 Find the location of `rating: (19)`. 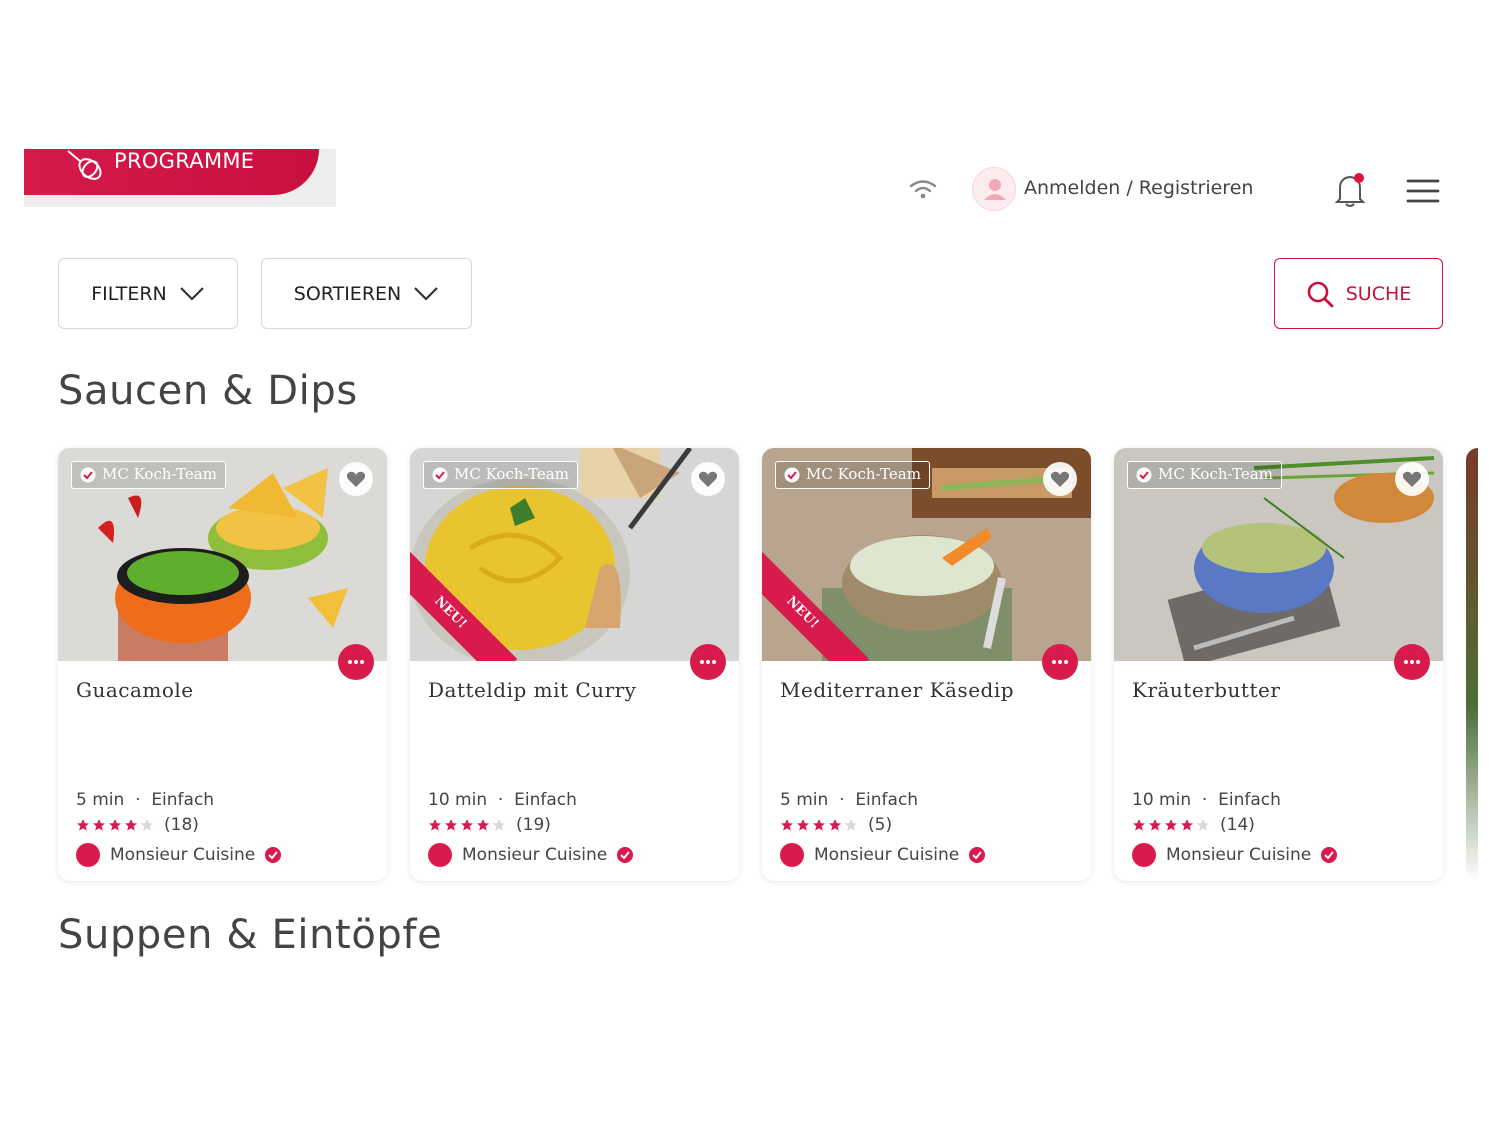

rating: (19) is located at coordinates (489, 825).